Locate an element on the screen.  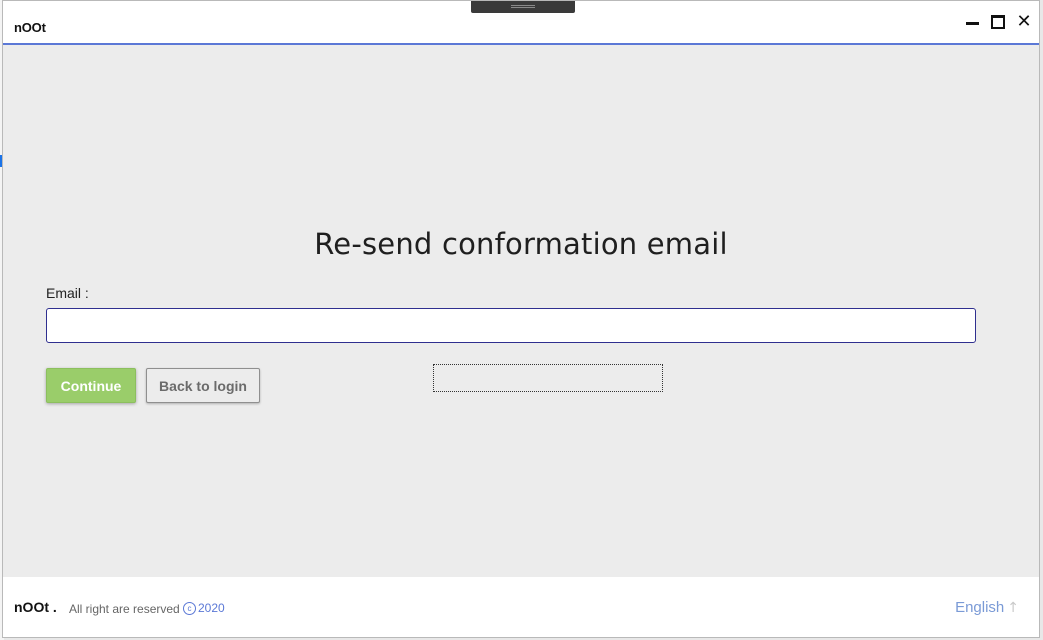
minimize-button is located at coordinates (972, 22).